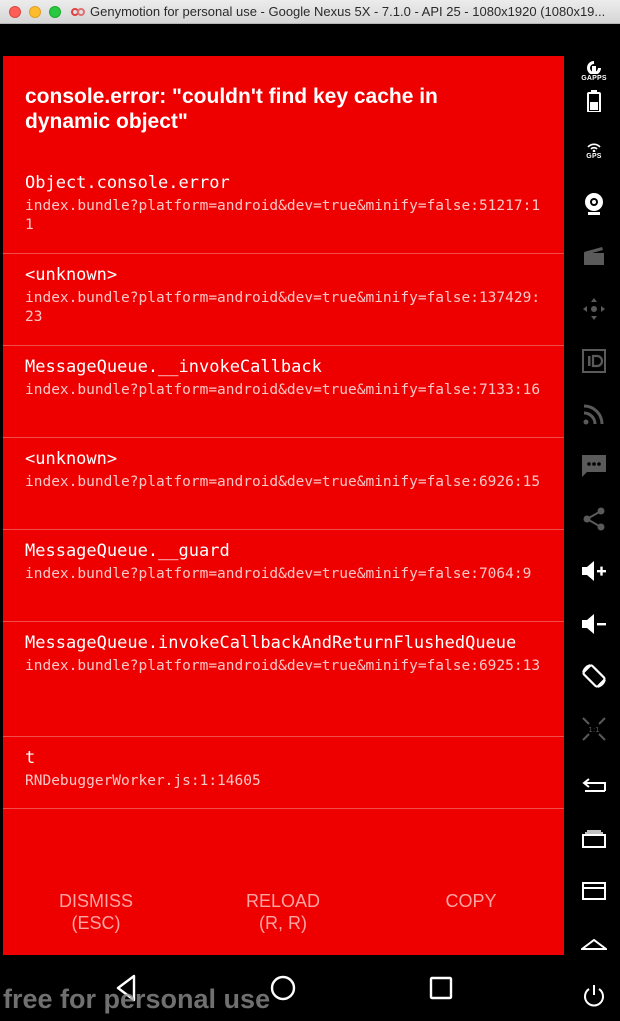 This screenshot has width=620, height=1021. I want to click on window-controls, so click(35, 11).